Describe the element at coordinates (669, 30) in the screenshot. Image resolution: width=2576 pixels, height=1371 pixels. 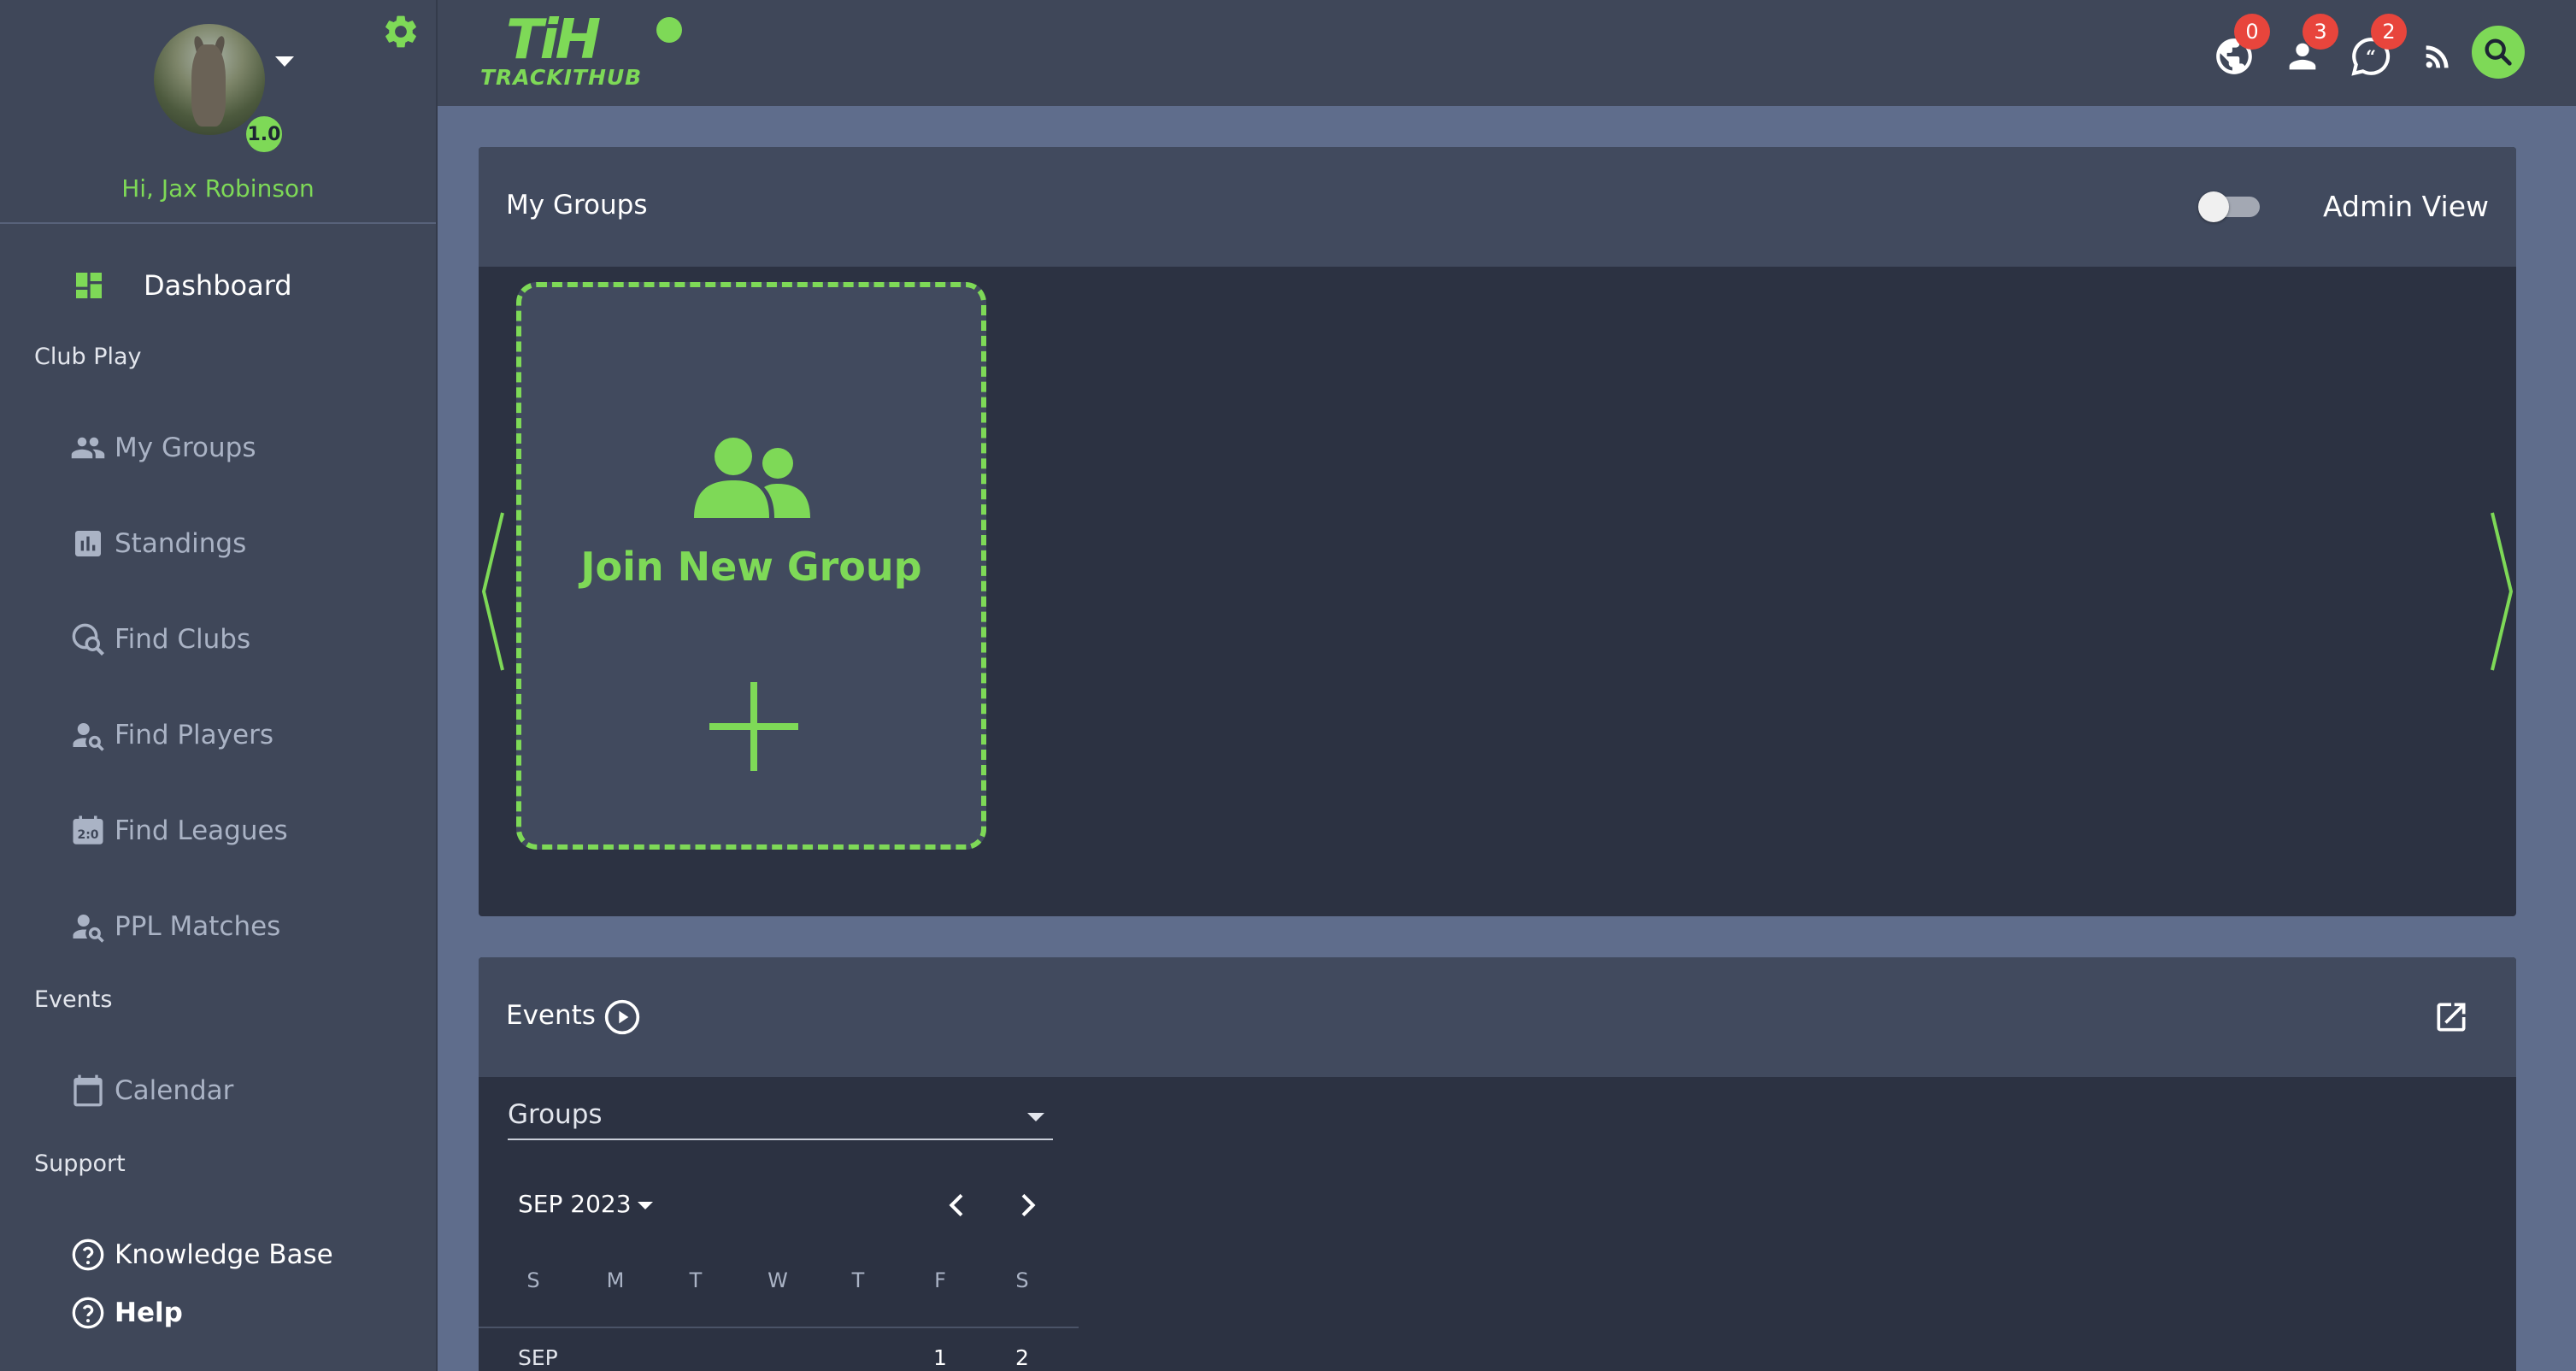
I see `pickleball-icon` at that location.